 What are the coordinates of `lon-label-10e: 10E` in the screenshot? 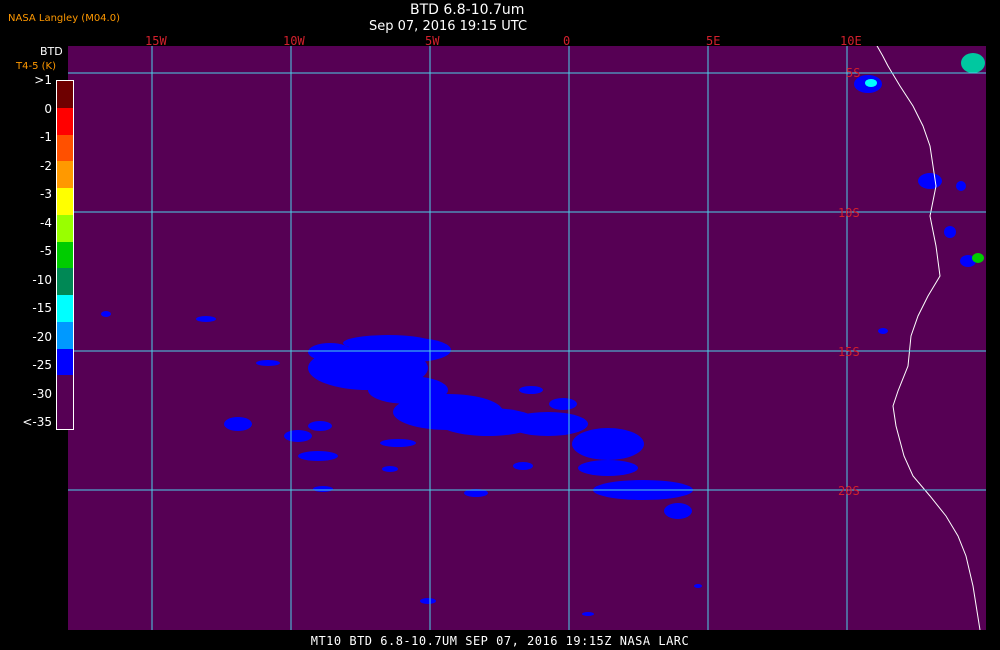 It's located at (851, 41).